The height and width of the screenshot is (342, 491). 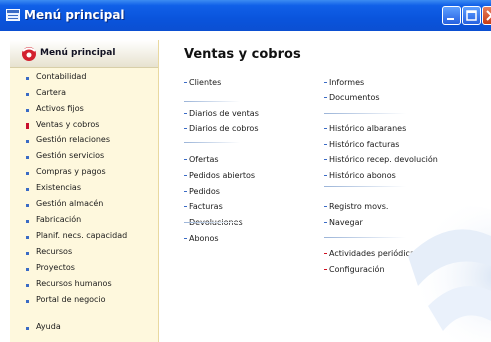 What do you see at coordinates (58, 219) in the screenshot?
I see `sidebar-item: Fabricación` at bounding box center [58, 219].